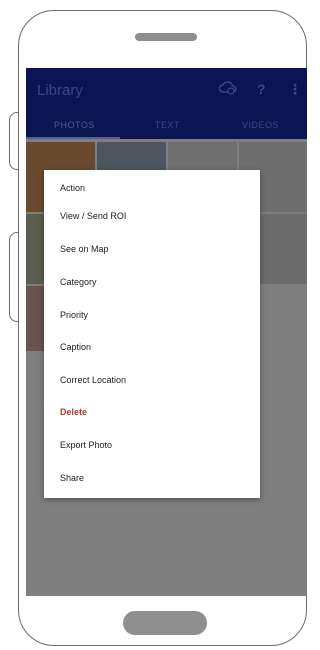 The image size is (320, 650). I want to click on phone-speaker, so click(166, 37).